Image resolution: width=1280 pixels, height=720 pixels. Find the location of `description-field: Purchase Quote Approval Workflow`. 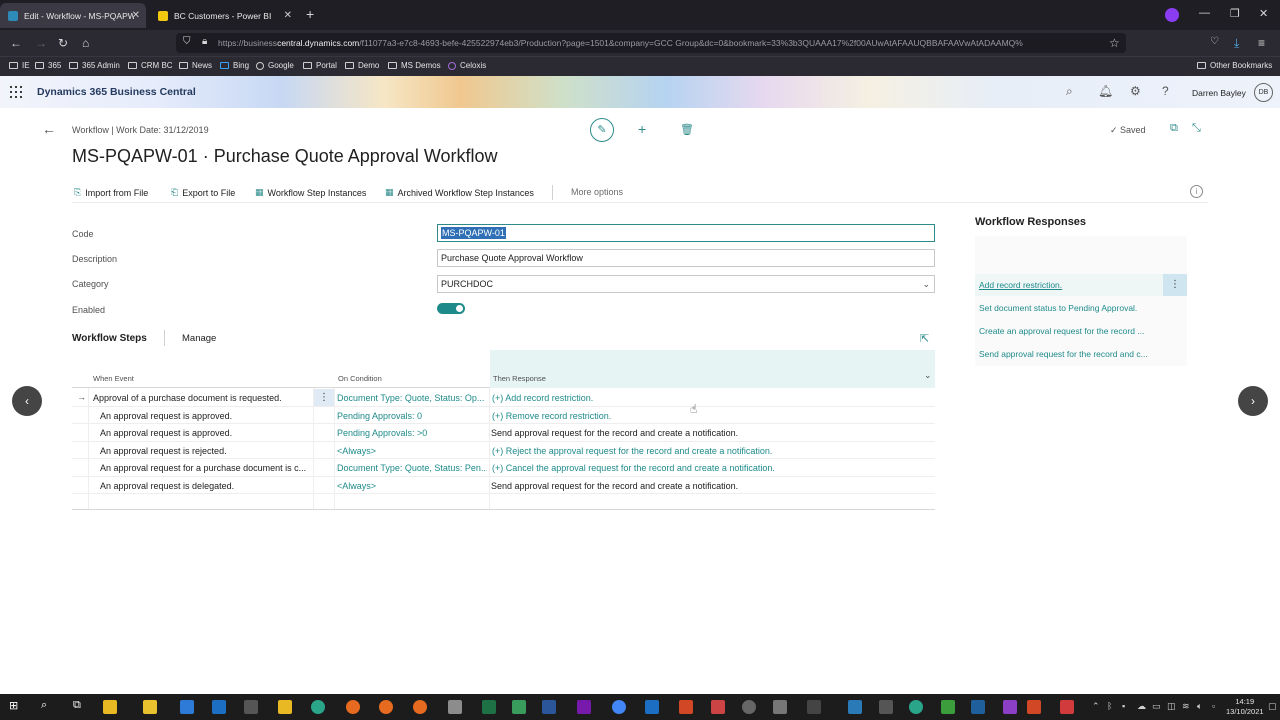

description-field: Purchase Quote Approval Workflow is located at coordinates (686, 258).